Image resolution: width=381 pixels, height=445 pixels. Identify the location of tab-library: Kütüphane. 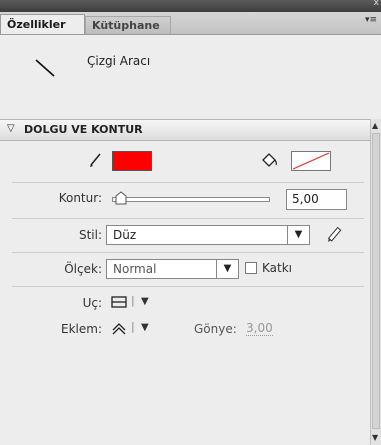
(128, 25).